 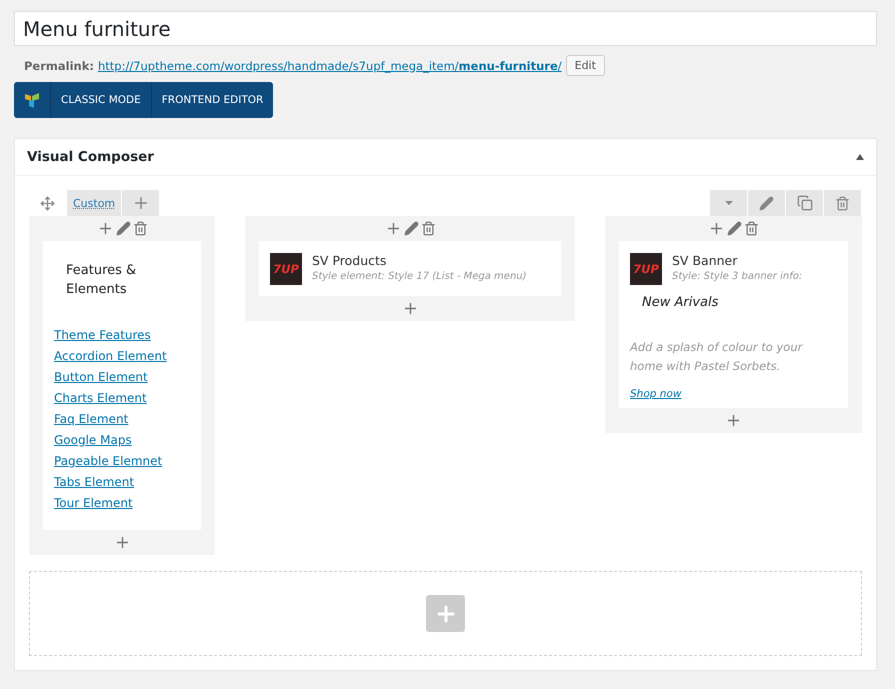 I want to click on copy-button, so click(x=804, y=203).